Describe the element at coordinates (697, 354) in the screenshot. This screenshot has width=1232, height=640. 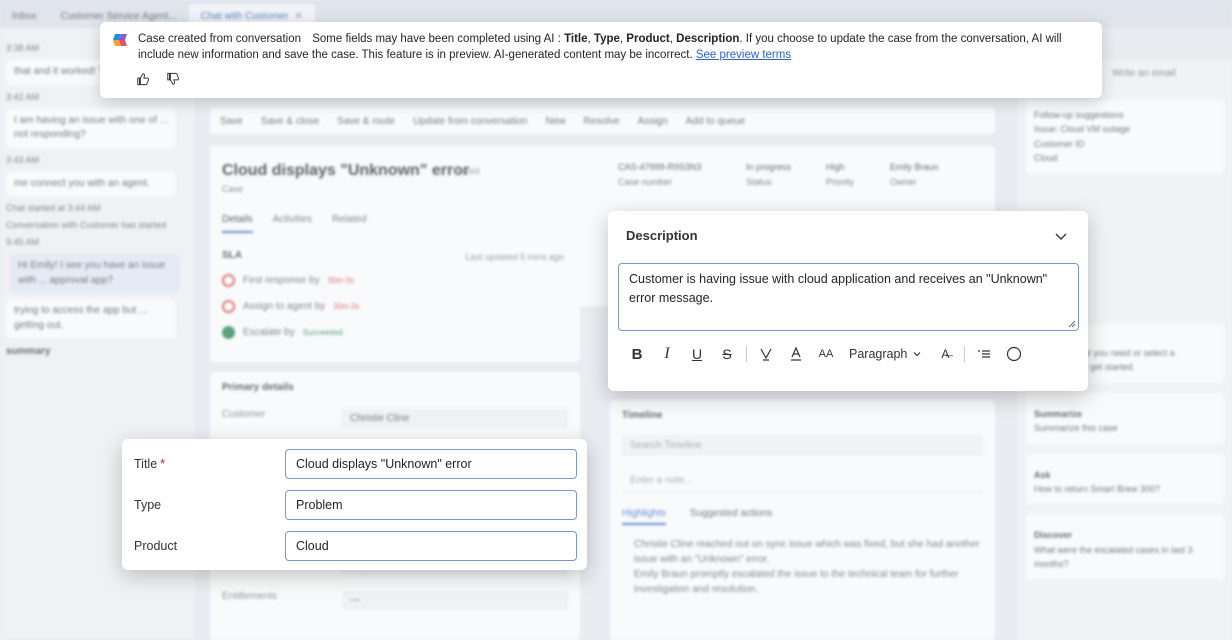
I see `underline-button: U` at that location.